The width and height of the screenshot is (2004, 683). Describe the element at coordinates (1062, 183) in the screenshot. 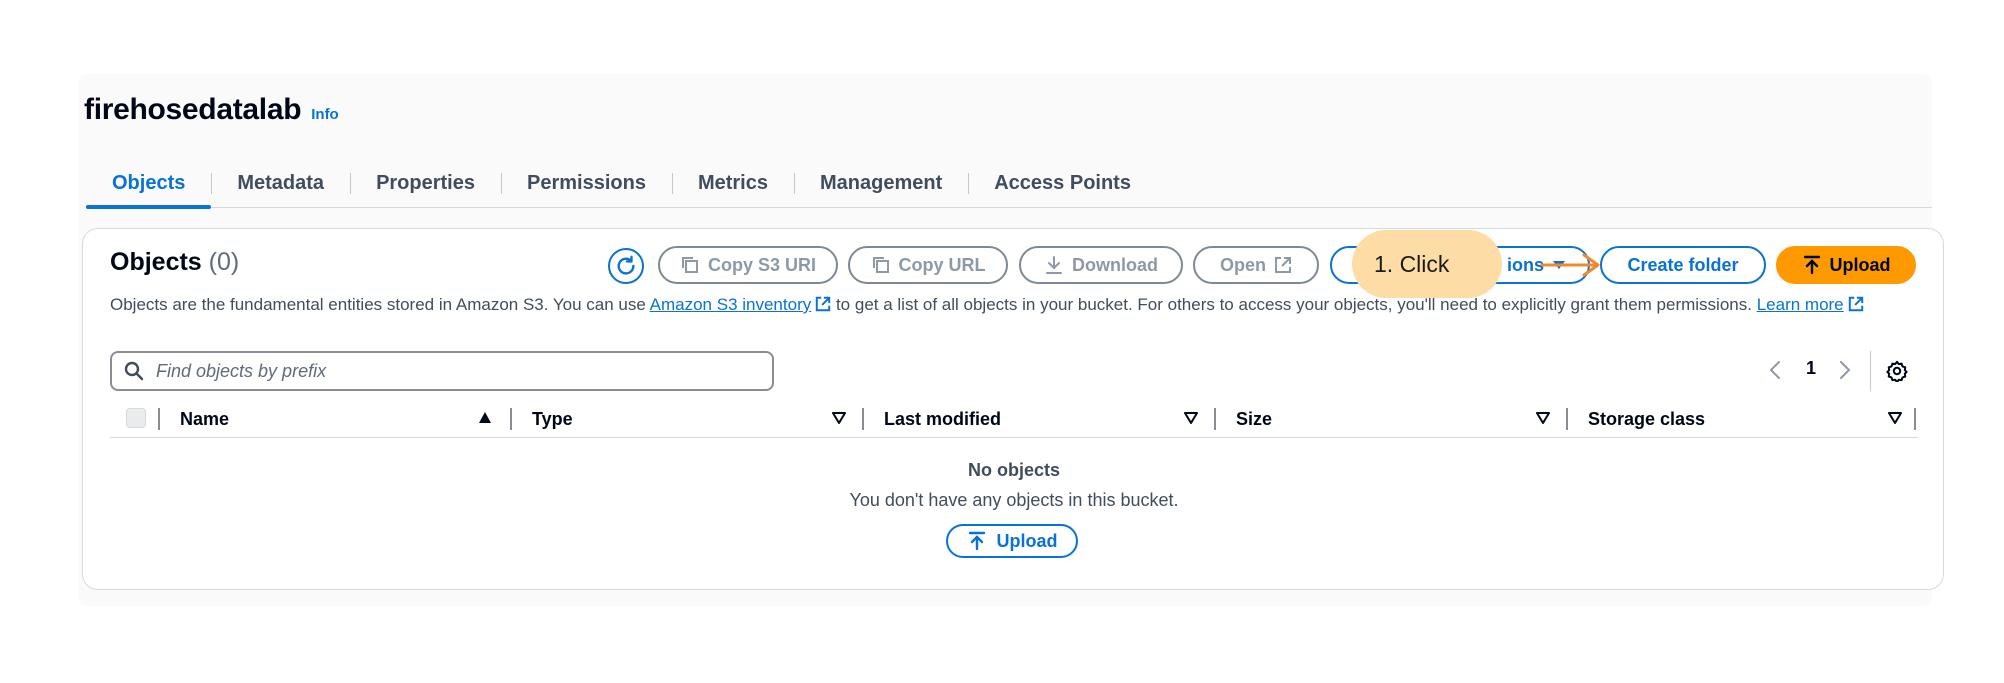

I see `tab-access-points: Access Points` at that location.